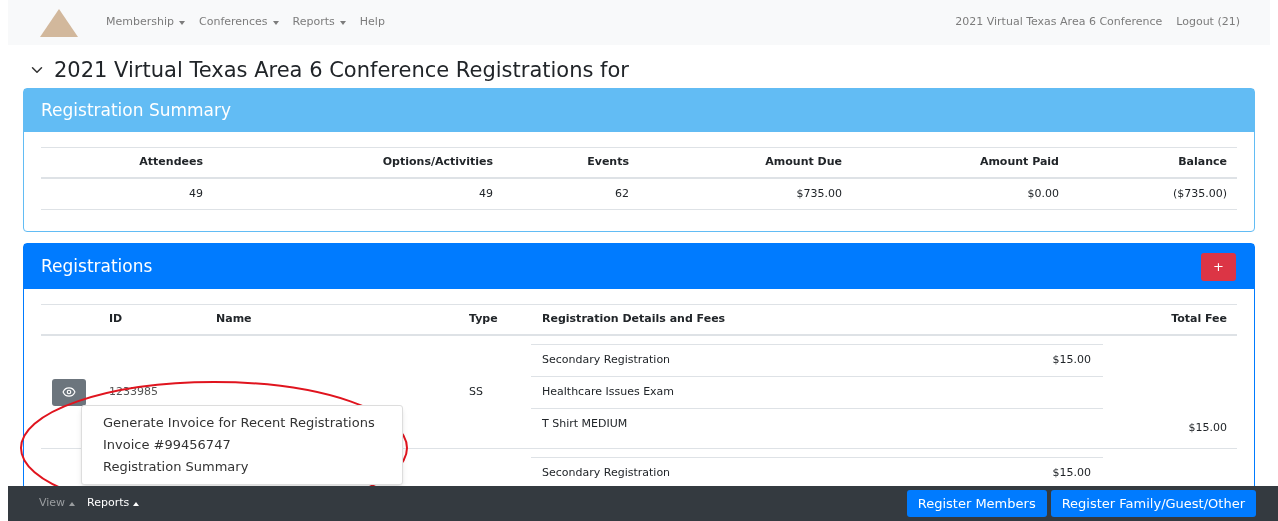 The height and width of the screenshot is (521, 1278). What do you see at coordinates (483, 319) in the screenshot?
I see `column-header: Type` at bounding box center [483, 319].